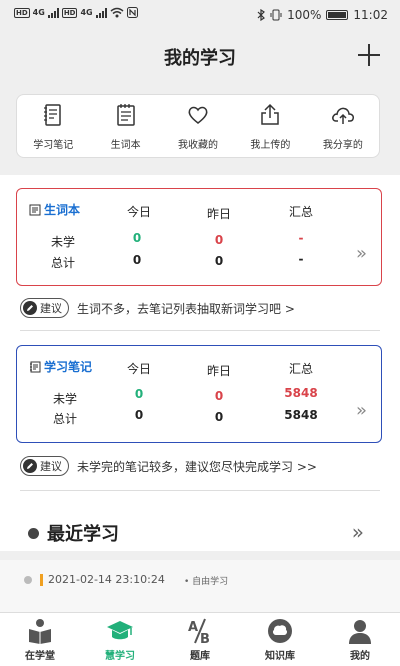 This screenshot has height=666, width=400. I want to click on history-tag: 自由学习, so click(210, 582).